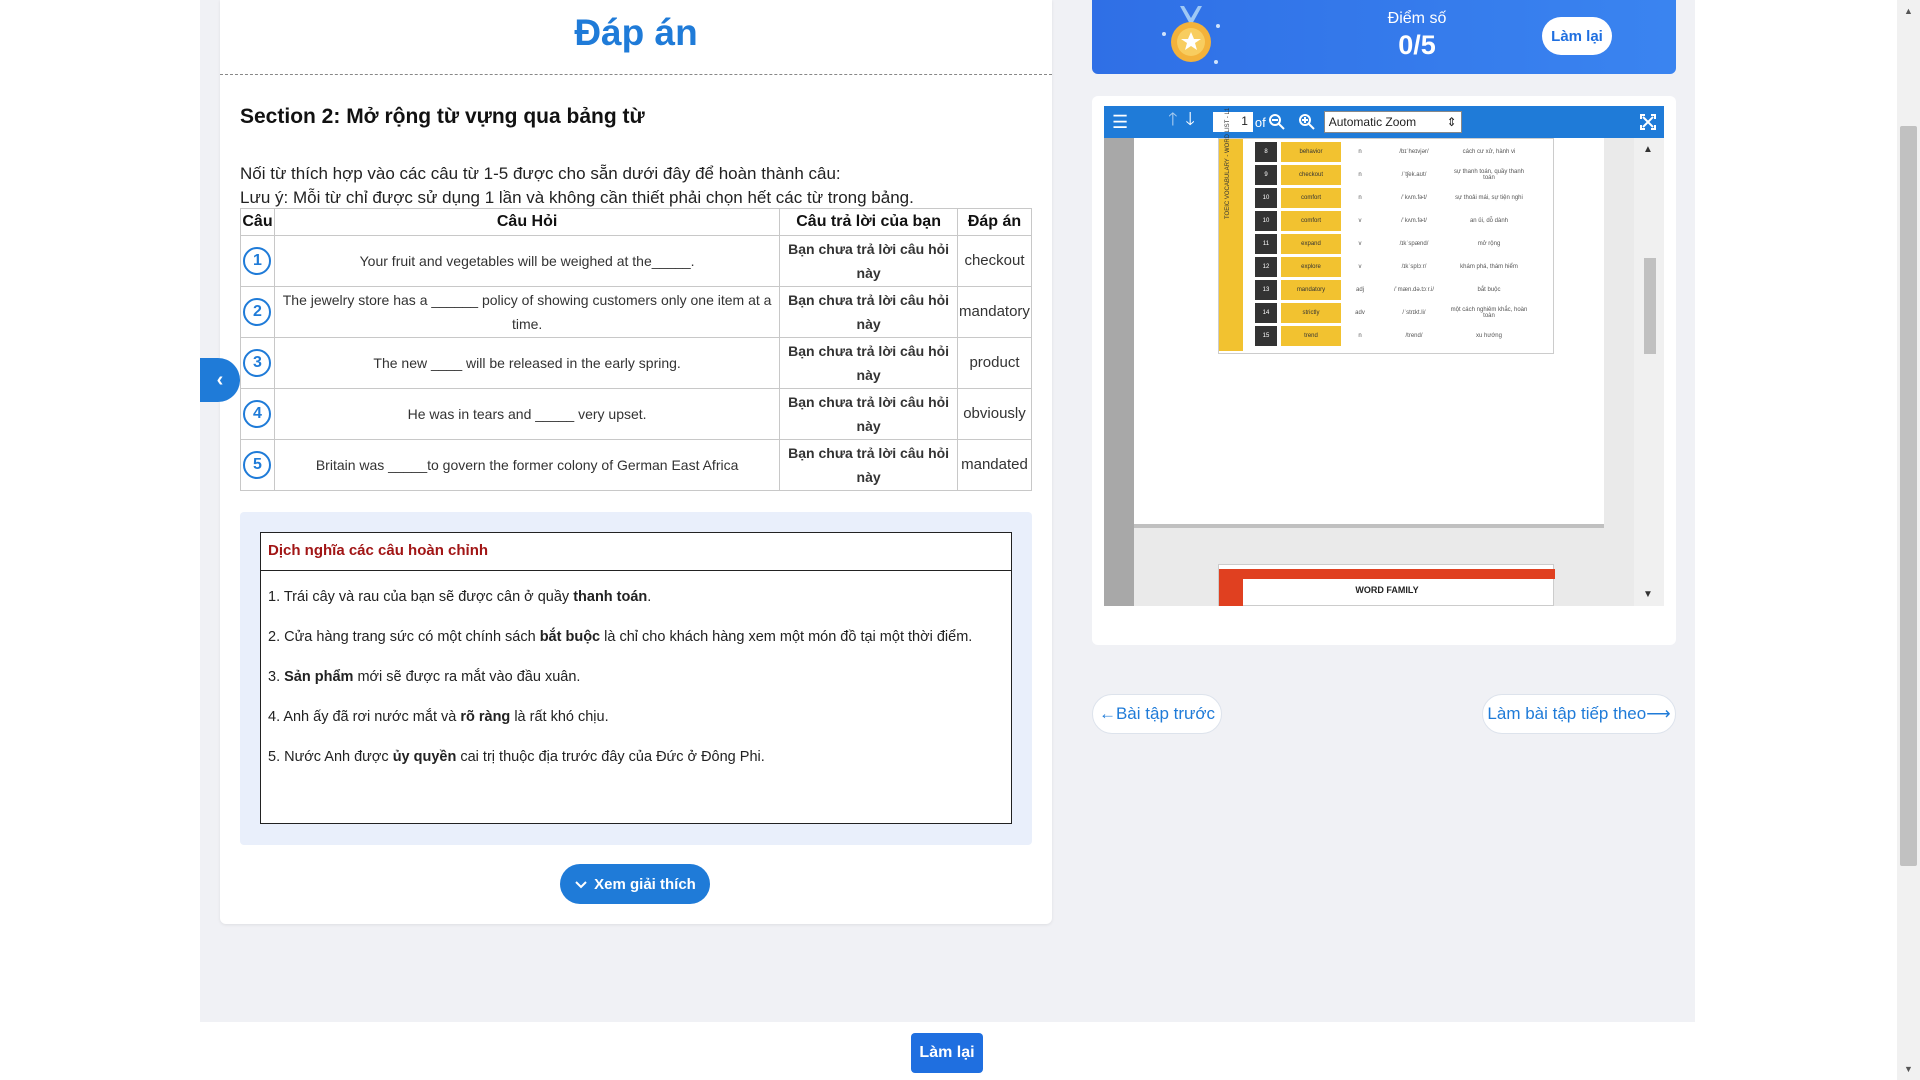 Image resolution: width=1920 pixels, height=1080 pixels. Describe the element at coordinates (1579, 714) in the screenshot. I see `next-exercise-button: Làm bài tập tiếp theo⟶` at that location.